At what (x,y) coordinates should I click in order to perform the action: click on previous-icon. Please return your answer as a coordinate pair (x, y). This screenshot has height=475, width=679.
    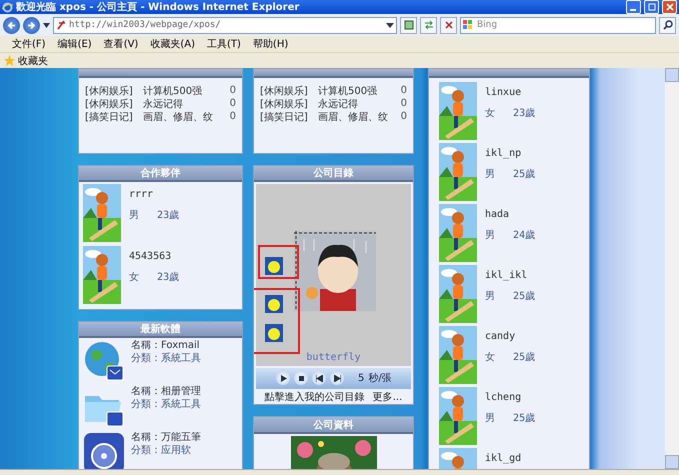
    Looking at the image, I should click on (319, 378).